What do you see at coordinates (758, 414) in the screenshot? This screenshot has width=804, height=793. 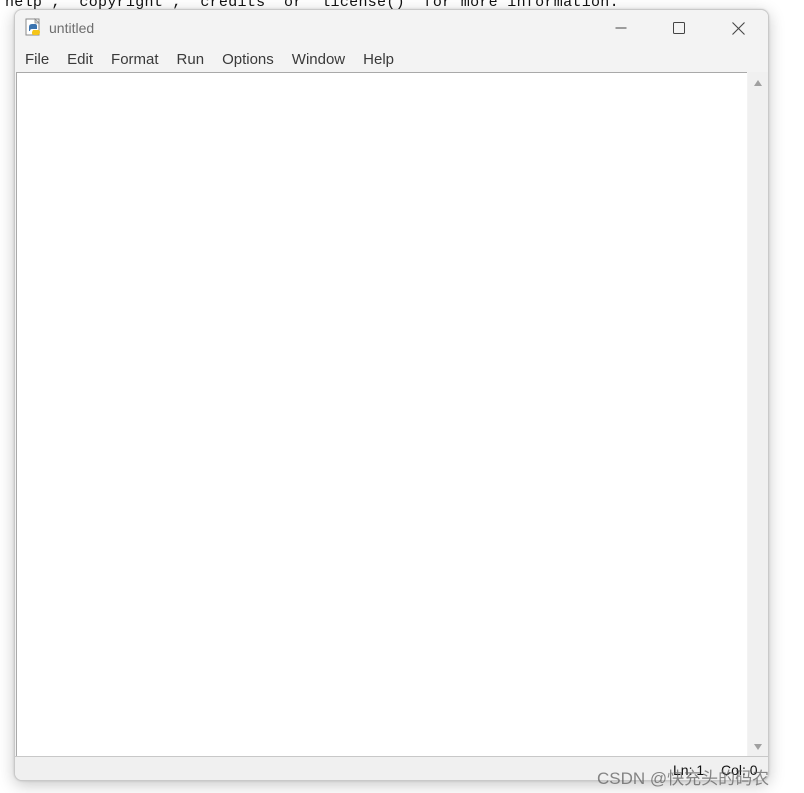 I see `vertical-scrollbar` at bounding box center [758, 414].